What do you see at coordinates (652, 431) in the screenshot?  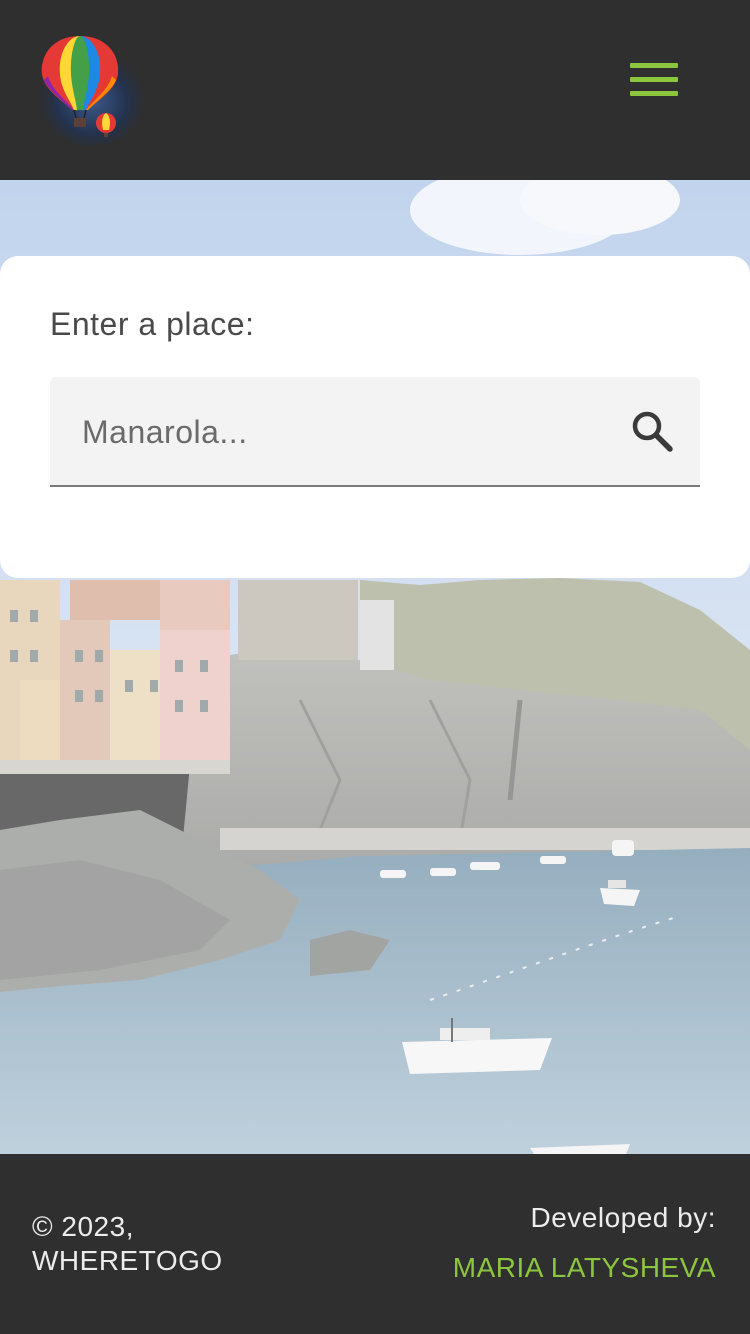 I see `search-icon` at bounding box center [652, 431].